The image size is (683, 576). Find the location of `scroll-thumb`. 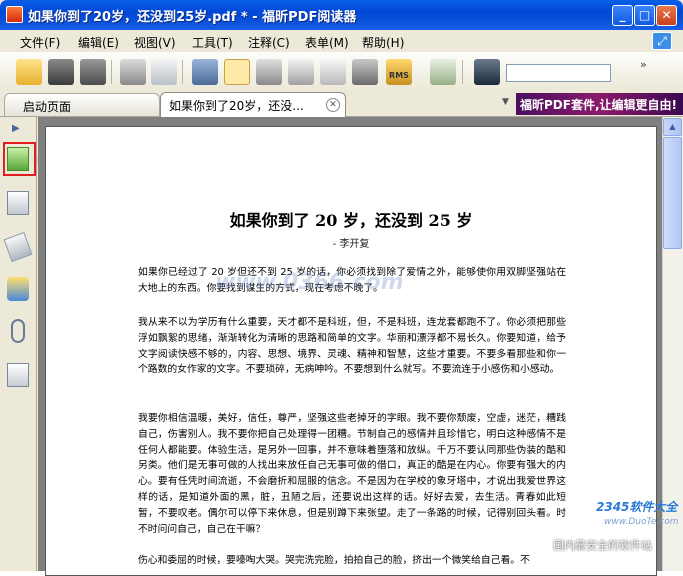

scroll-thumb is located at coordinates (672, 193).